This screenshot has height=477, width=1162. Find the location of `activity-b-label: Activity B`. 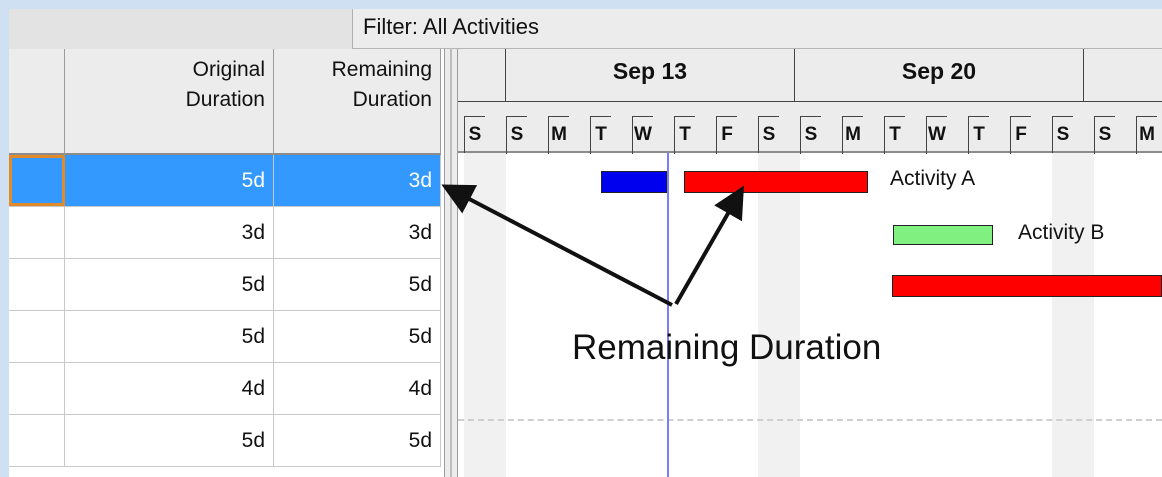

activity-b-label: Activity B is located at coordinates (1061, 232).